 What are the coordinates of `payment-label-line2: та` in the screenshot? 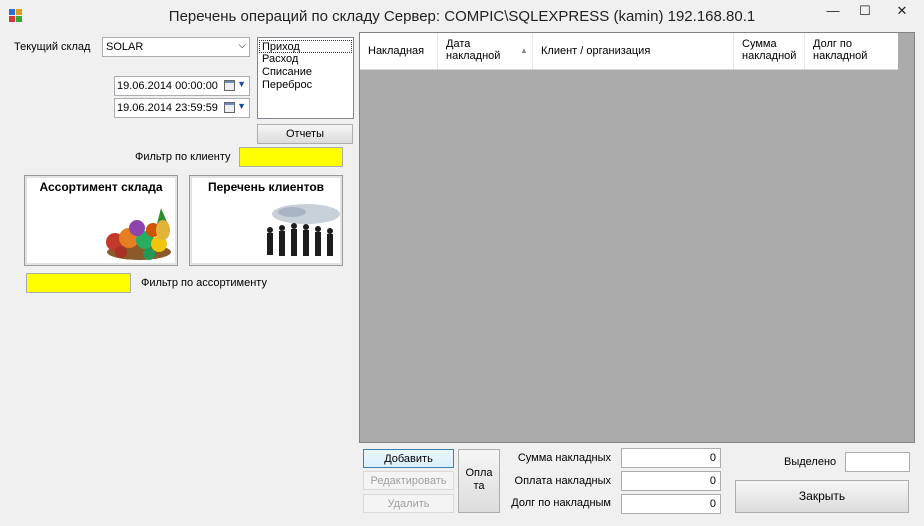 It's located at (479, 486).